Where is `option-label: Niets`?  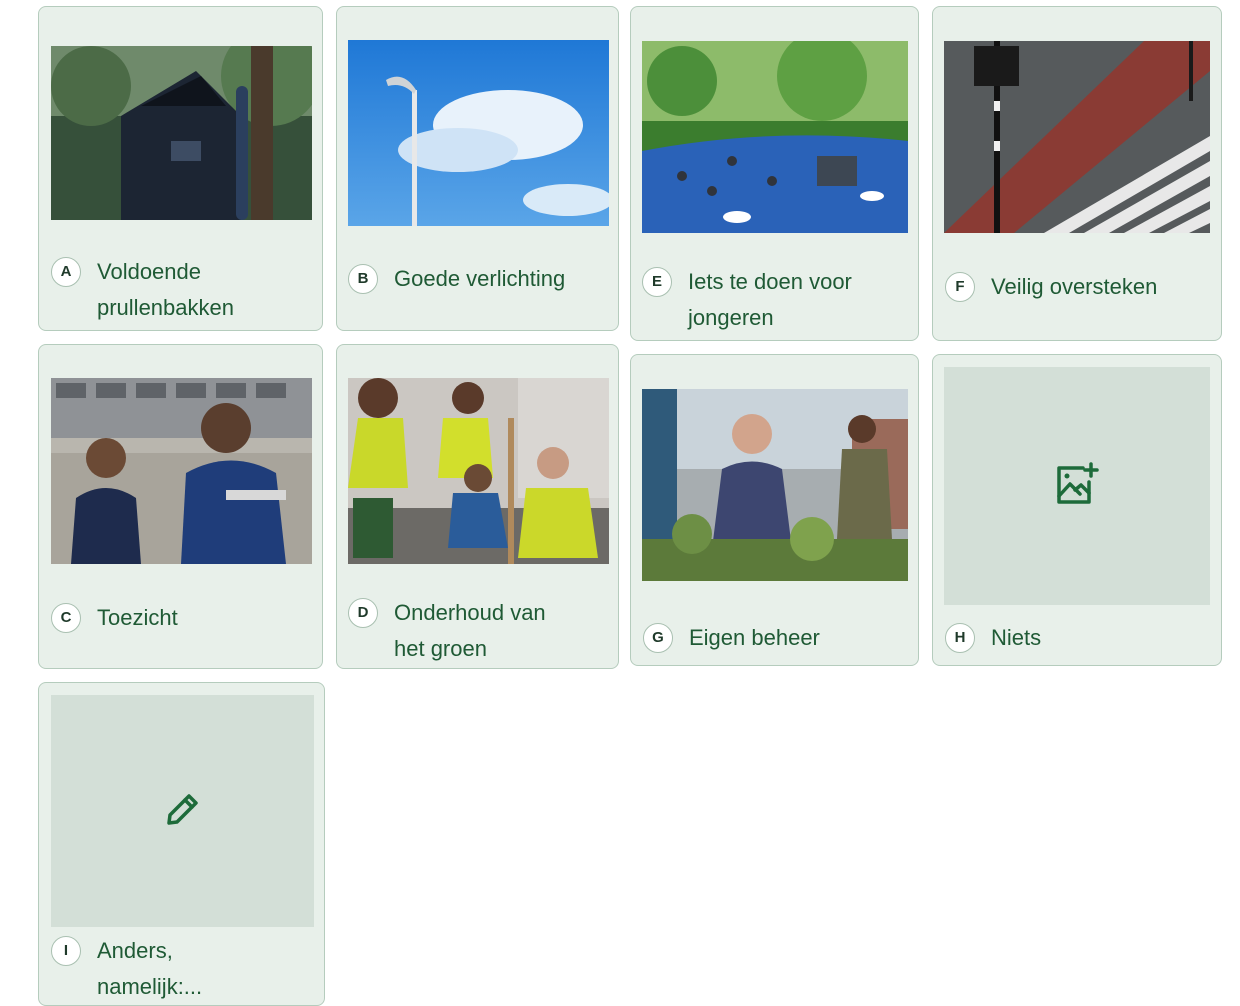 option-label: Niets is located at coordinates (1016, 637).